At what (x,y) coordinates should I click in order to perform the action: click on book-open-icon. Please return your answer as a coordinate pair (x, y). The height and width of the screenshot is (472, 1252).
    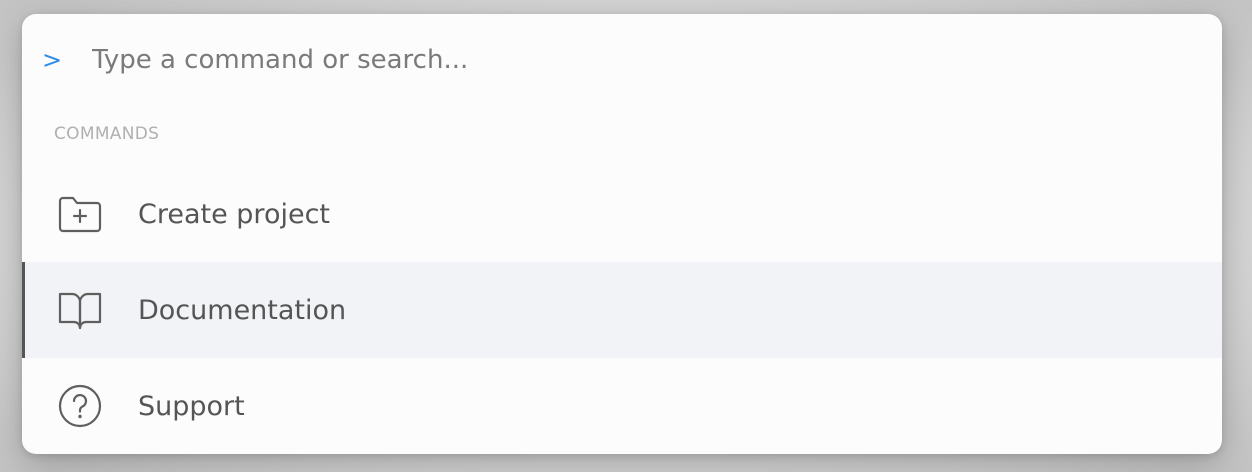
    Looking at the image, I should click on (80, 310).